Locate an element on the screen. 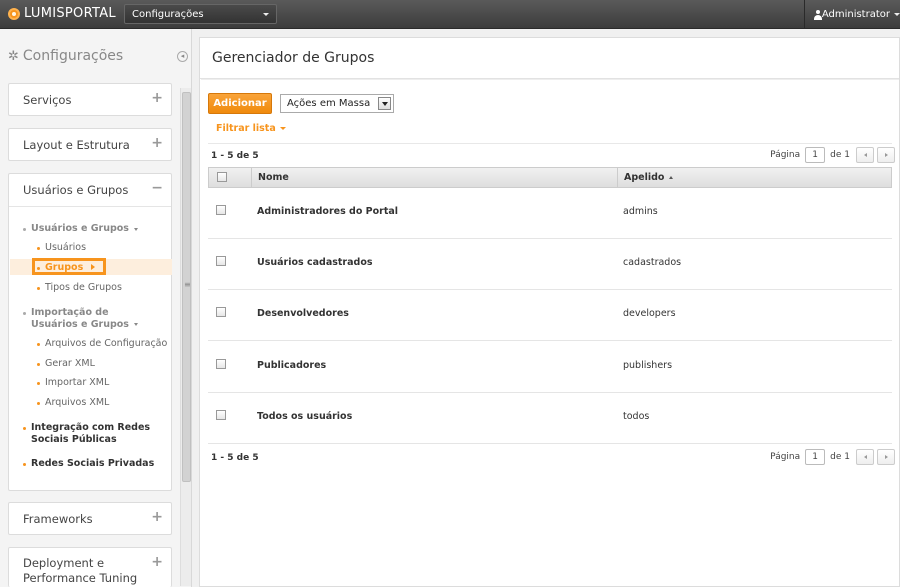 The image size is (900, 587). sidebar-item-tipos-grupos: Tipos de Grupos is located at coordinates (79, 287).